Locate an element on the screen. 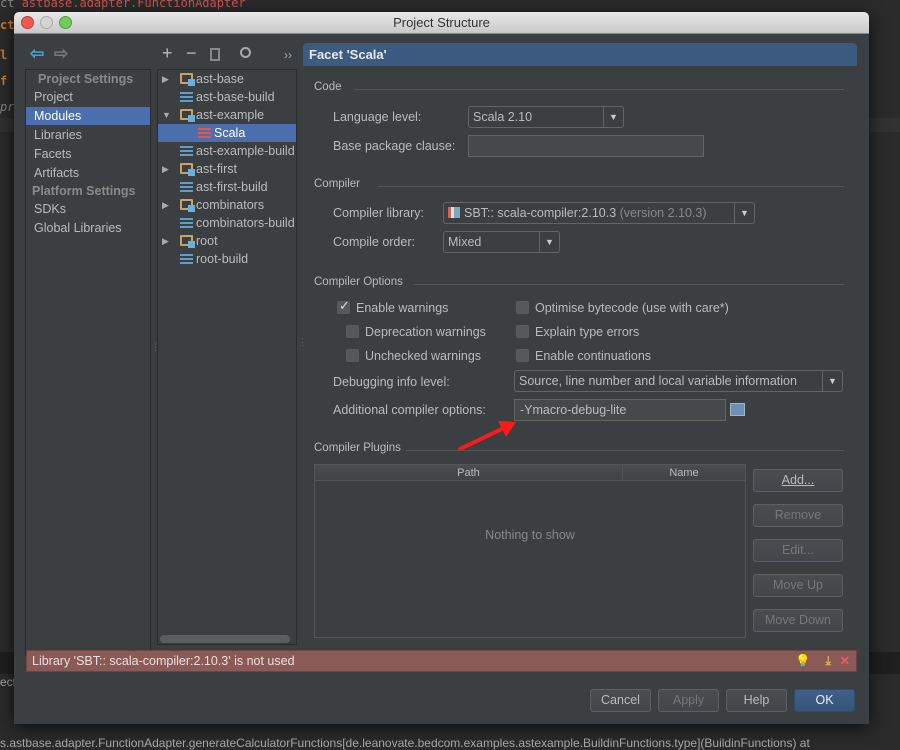 The width and height of the screenshot is (900, 750). minimize-window-button is located at coordinates (46, 22).